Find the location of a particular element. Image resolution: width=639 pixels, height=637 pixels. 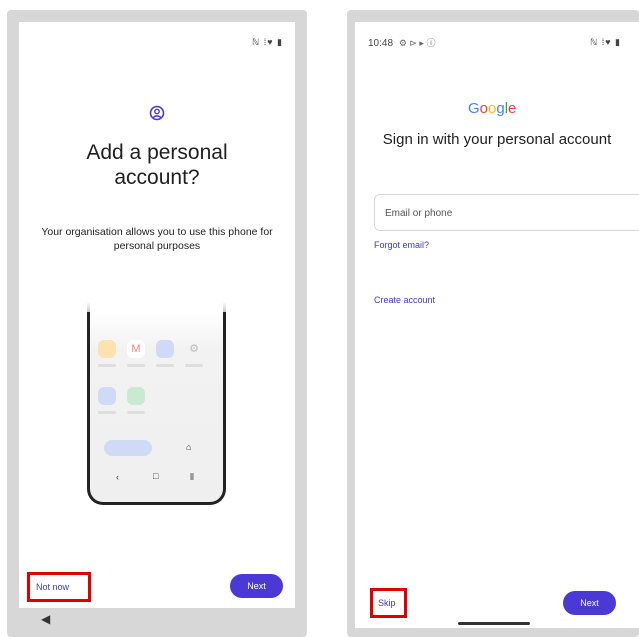

status-bar: 10:48 ⚙ ⊳ ▸ ⓘ is located at coordinates (401, 42).